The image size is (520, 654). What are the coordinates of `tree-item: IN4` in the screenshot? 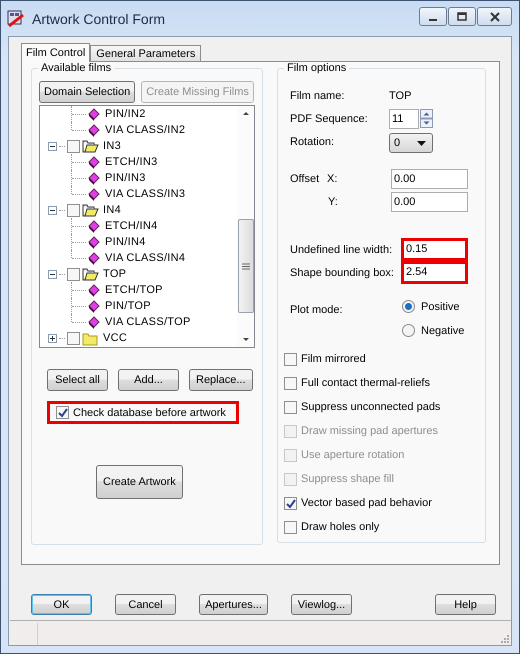 It's located at (112, 210).